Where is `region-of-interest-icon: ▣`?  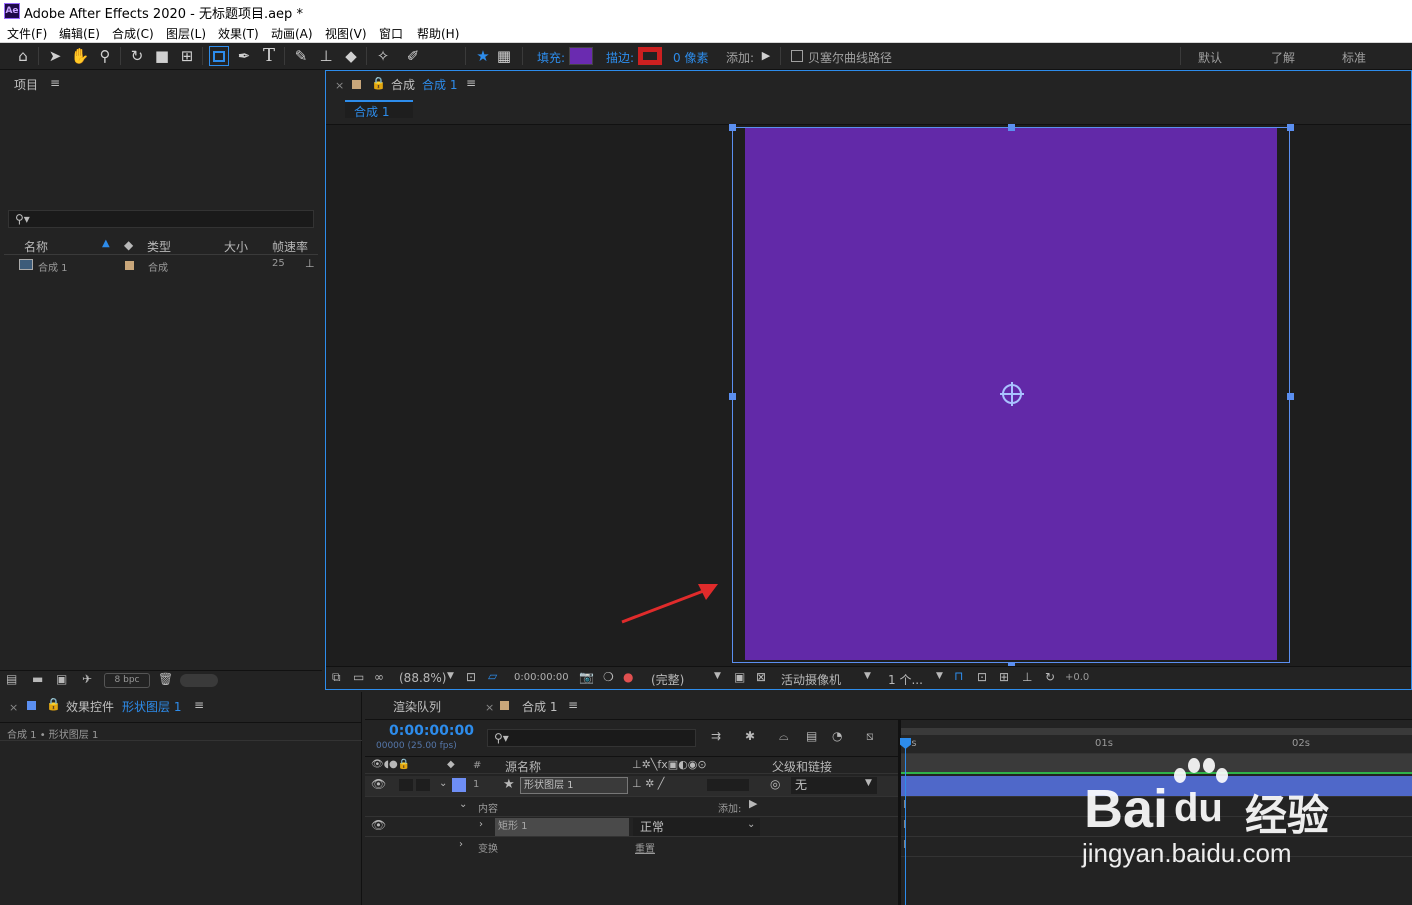 region-of-interest-icon: ▣ is located at coordinates (739, 677).